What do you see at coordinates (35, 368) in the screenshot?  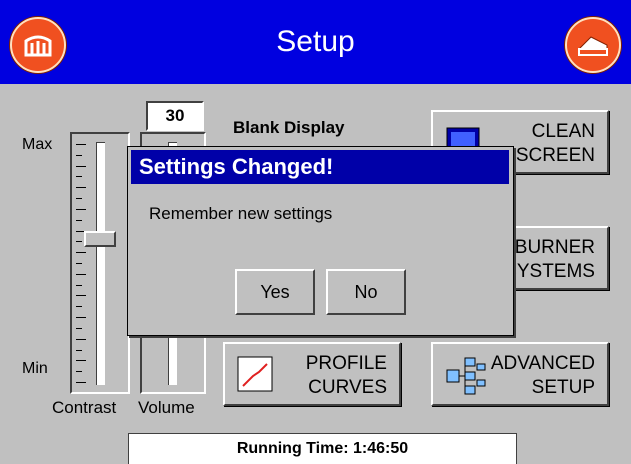 I see `contrast-min-label: Min` at bounding box center [35, 368].